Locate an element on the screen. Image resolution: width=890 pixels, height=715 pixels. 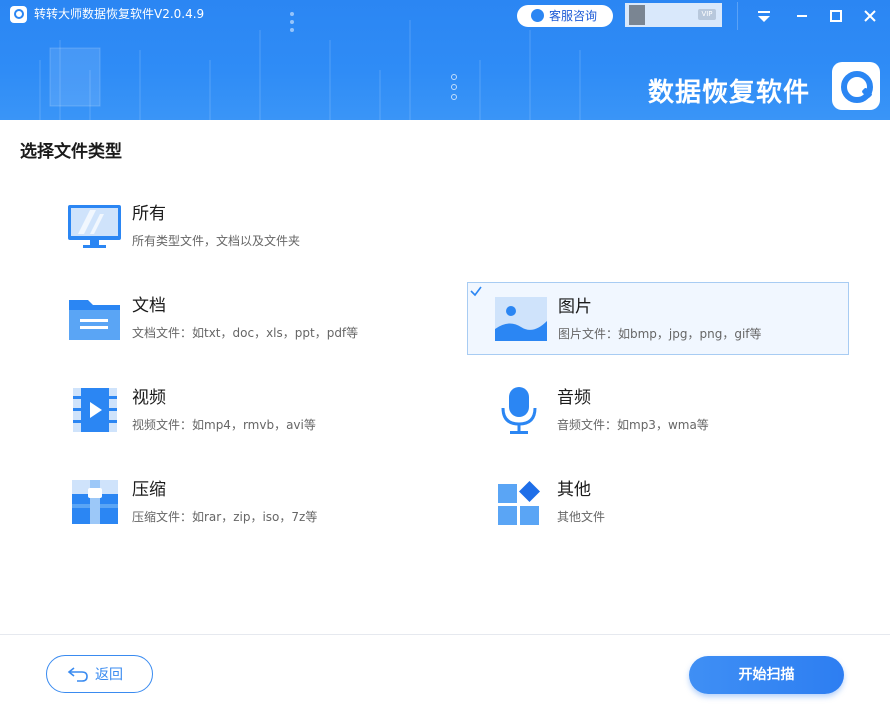
folder-icon is located at coordinates (94, 320).